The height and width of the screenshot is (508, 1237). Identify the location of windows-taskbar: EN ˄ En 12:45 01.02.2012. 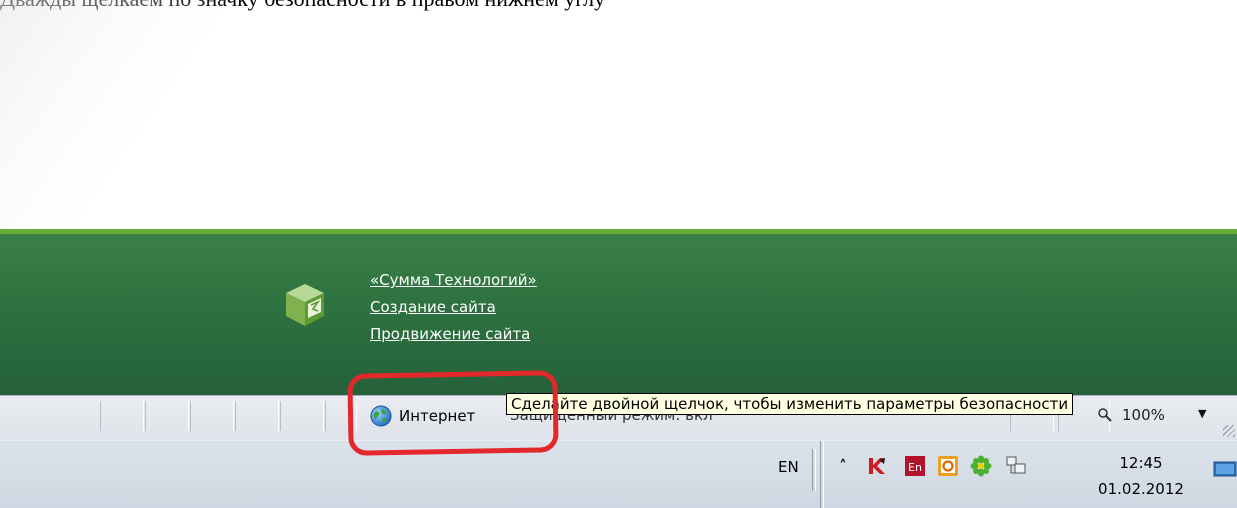
(618, 474).